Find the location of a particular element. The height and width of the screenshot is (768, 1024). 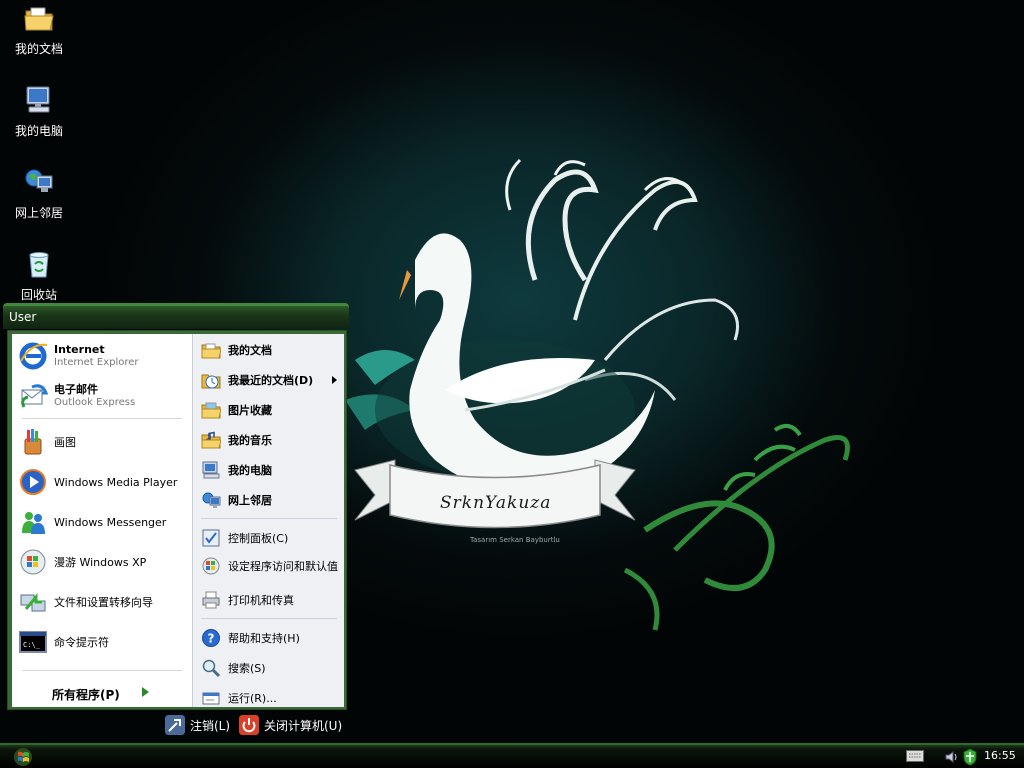

setting-program-access: 设定程序访问和默认值 is located at coordinates (271, 566).